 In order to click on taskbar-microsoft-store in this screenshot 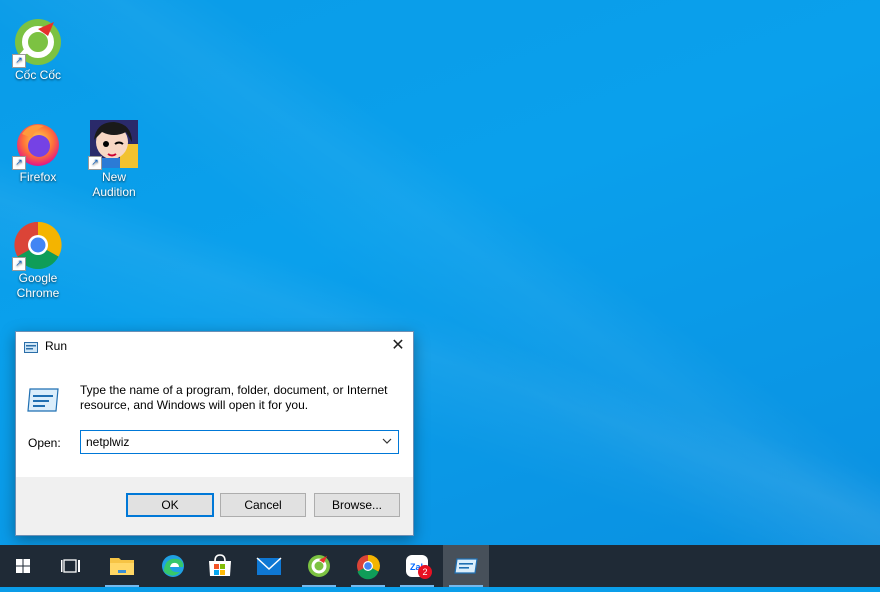, I will do `click(220, 566)`.